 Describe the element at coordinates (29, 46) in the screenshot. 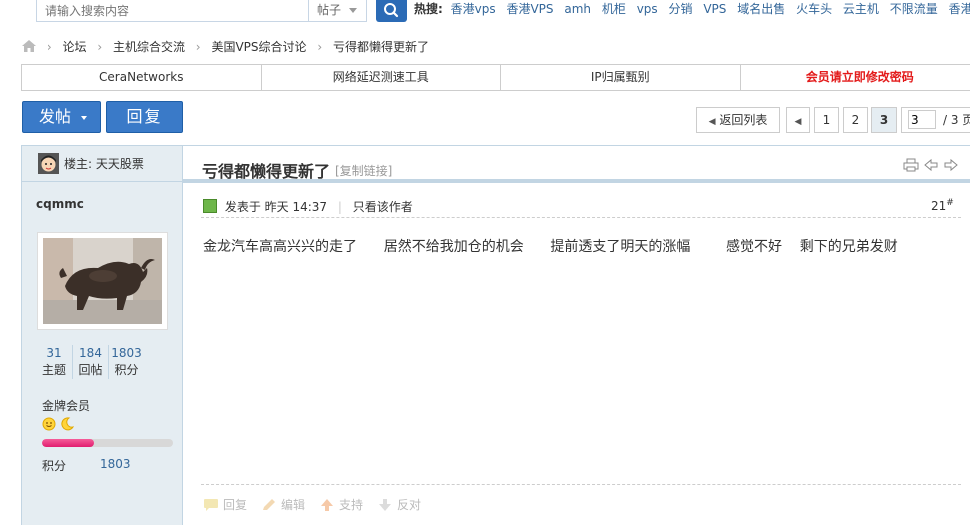

I see `home-icon` at that location.